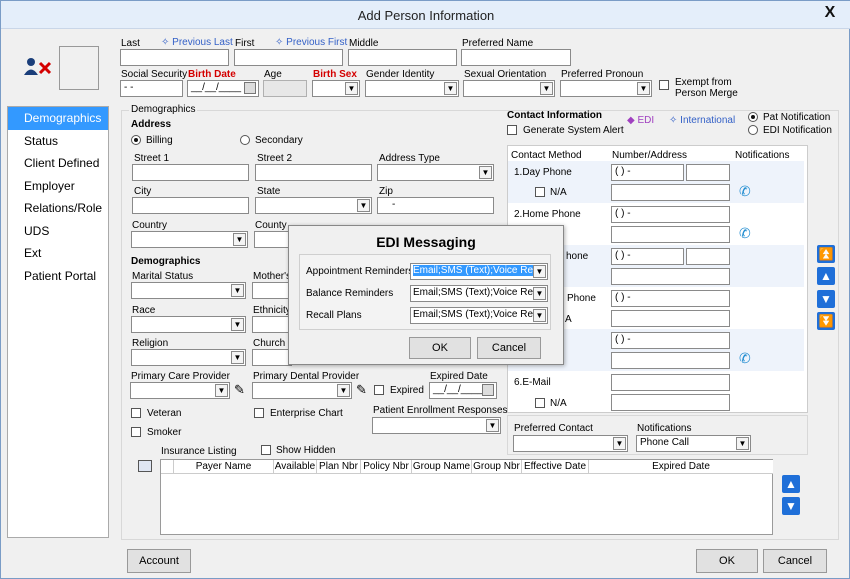 The image size is (850, 579). What do you see at coordinates (58, 186) in the screenshot?
I see `sidebar-item-employer: Employer` at bounding box center [58, 186].